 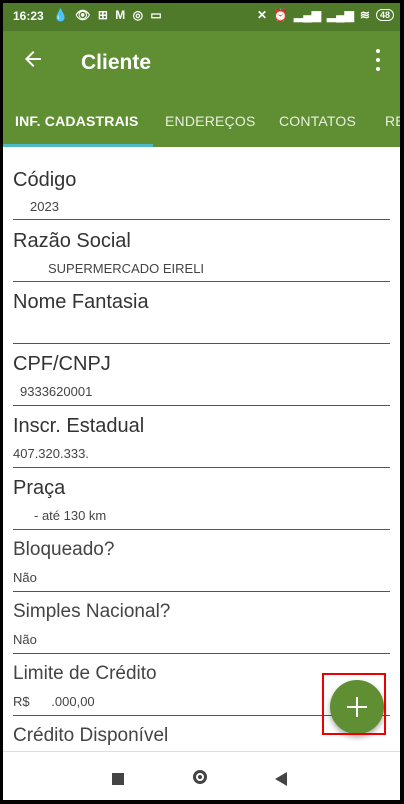 I want to click on tab-contatos: CONTATOS, so click(x=317, y=121).